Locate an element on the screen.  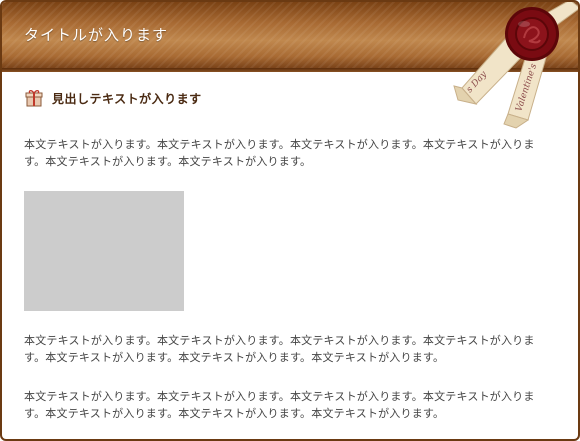
image-placeholder is located at coordinates (104, 251).